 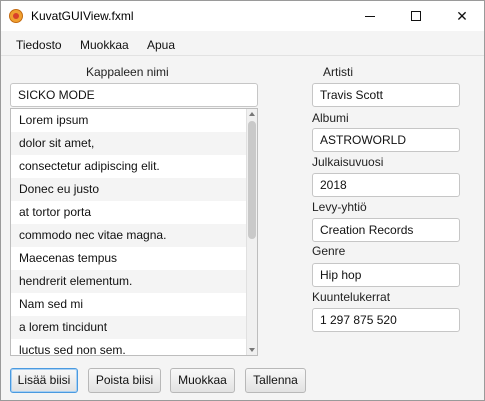 What do you see at coordinates (129, 166) in the screenshot?
I see `list-item: consectetur adipiscing elit.` at bounding box center [129, 166].